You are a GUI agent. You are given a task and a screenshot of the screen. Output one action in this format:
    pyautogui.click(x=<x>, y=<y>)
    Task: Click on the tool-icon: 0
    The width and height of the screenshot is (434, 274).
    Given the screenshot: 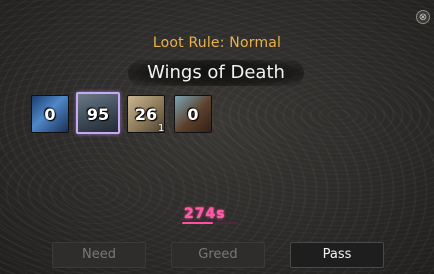 What is the action you would take?
    pyautogui.click(x=193, y=114)
    